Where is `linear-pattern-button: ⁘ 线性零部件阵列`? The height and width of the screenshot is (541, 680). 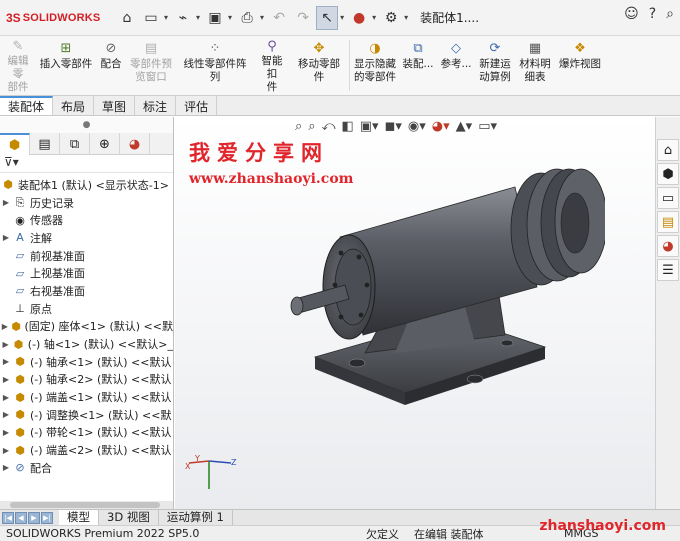
linear-pattern-button: ⁘ 线性零部件阵列 is located at coordinates (215, 65).